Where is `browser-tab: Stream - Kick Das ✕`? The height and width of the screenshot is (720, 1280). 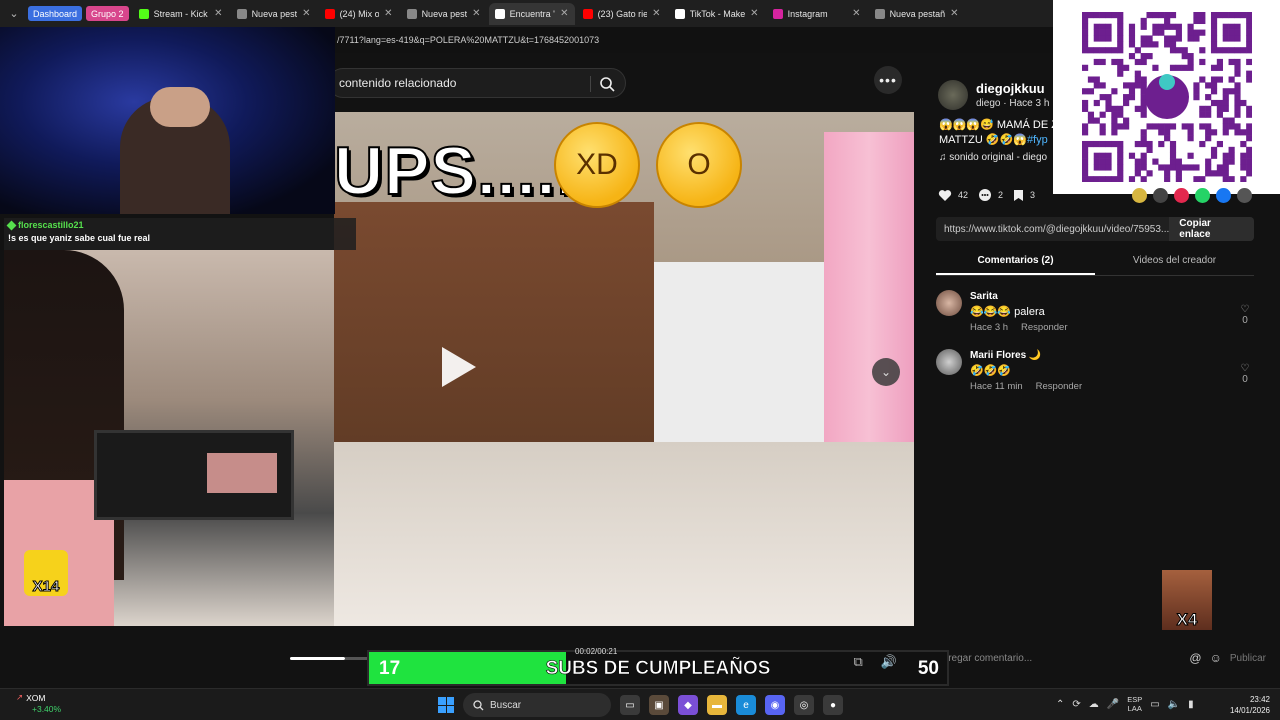
browser-tab: Stream - Kick Das ✕ is located at coordinates (181, 14).